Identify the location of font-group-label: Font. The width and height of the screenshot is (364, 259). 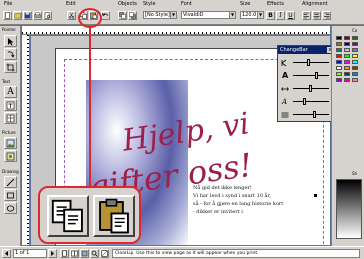
(186, 4).